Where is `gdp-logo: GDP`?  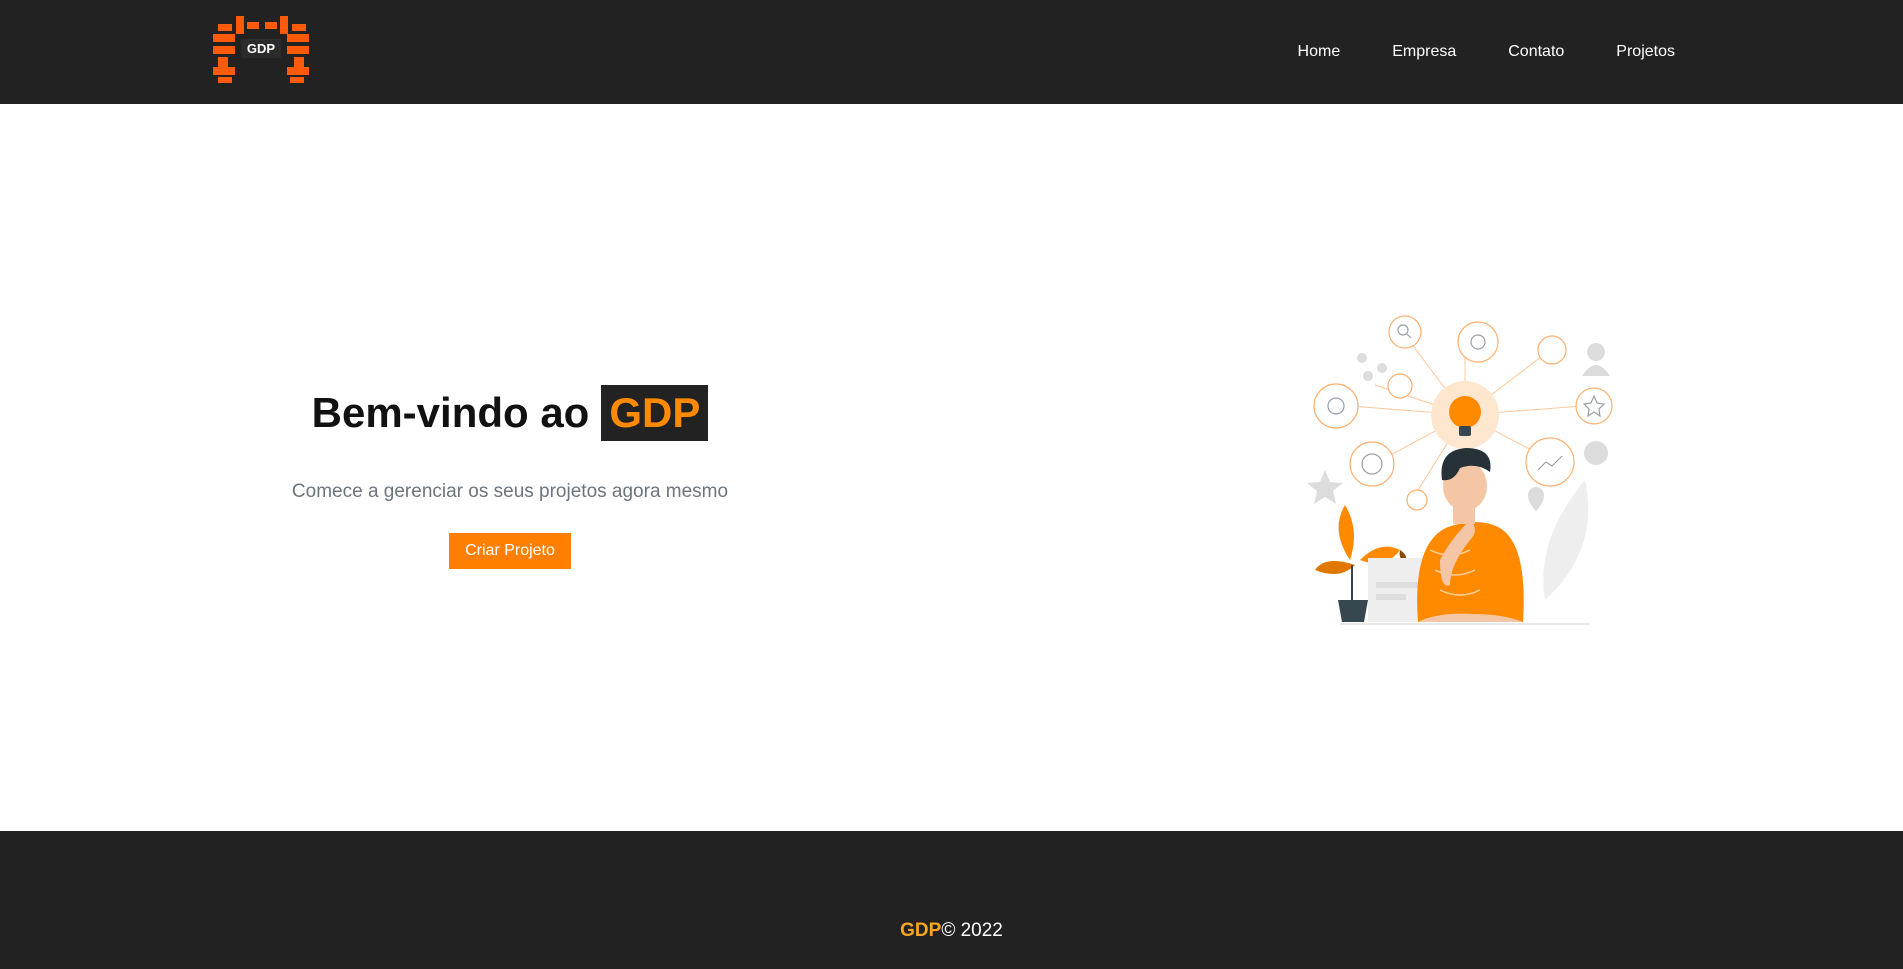 gdp-logo: GDP is located at coordinates (261, 47).